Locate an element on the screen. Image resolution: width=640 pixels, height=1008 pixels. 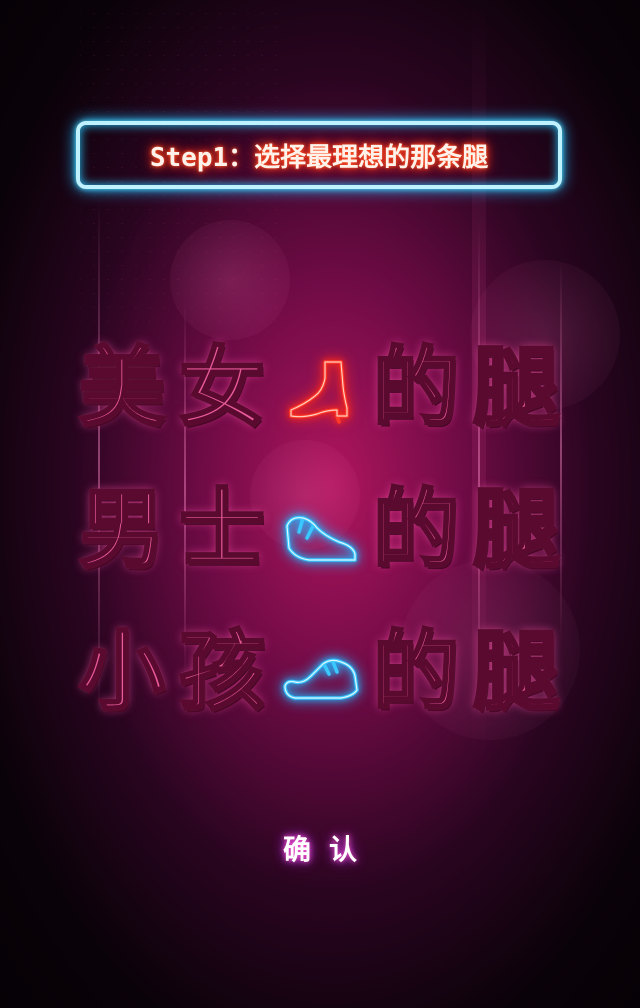
confirm-button: 确认 is located at coordinates (320, 848).